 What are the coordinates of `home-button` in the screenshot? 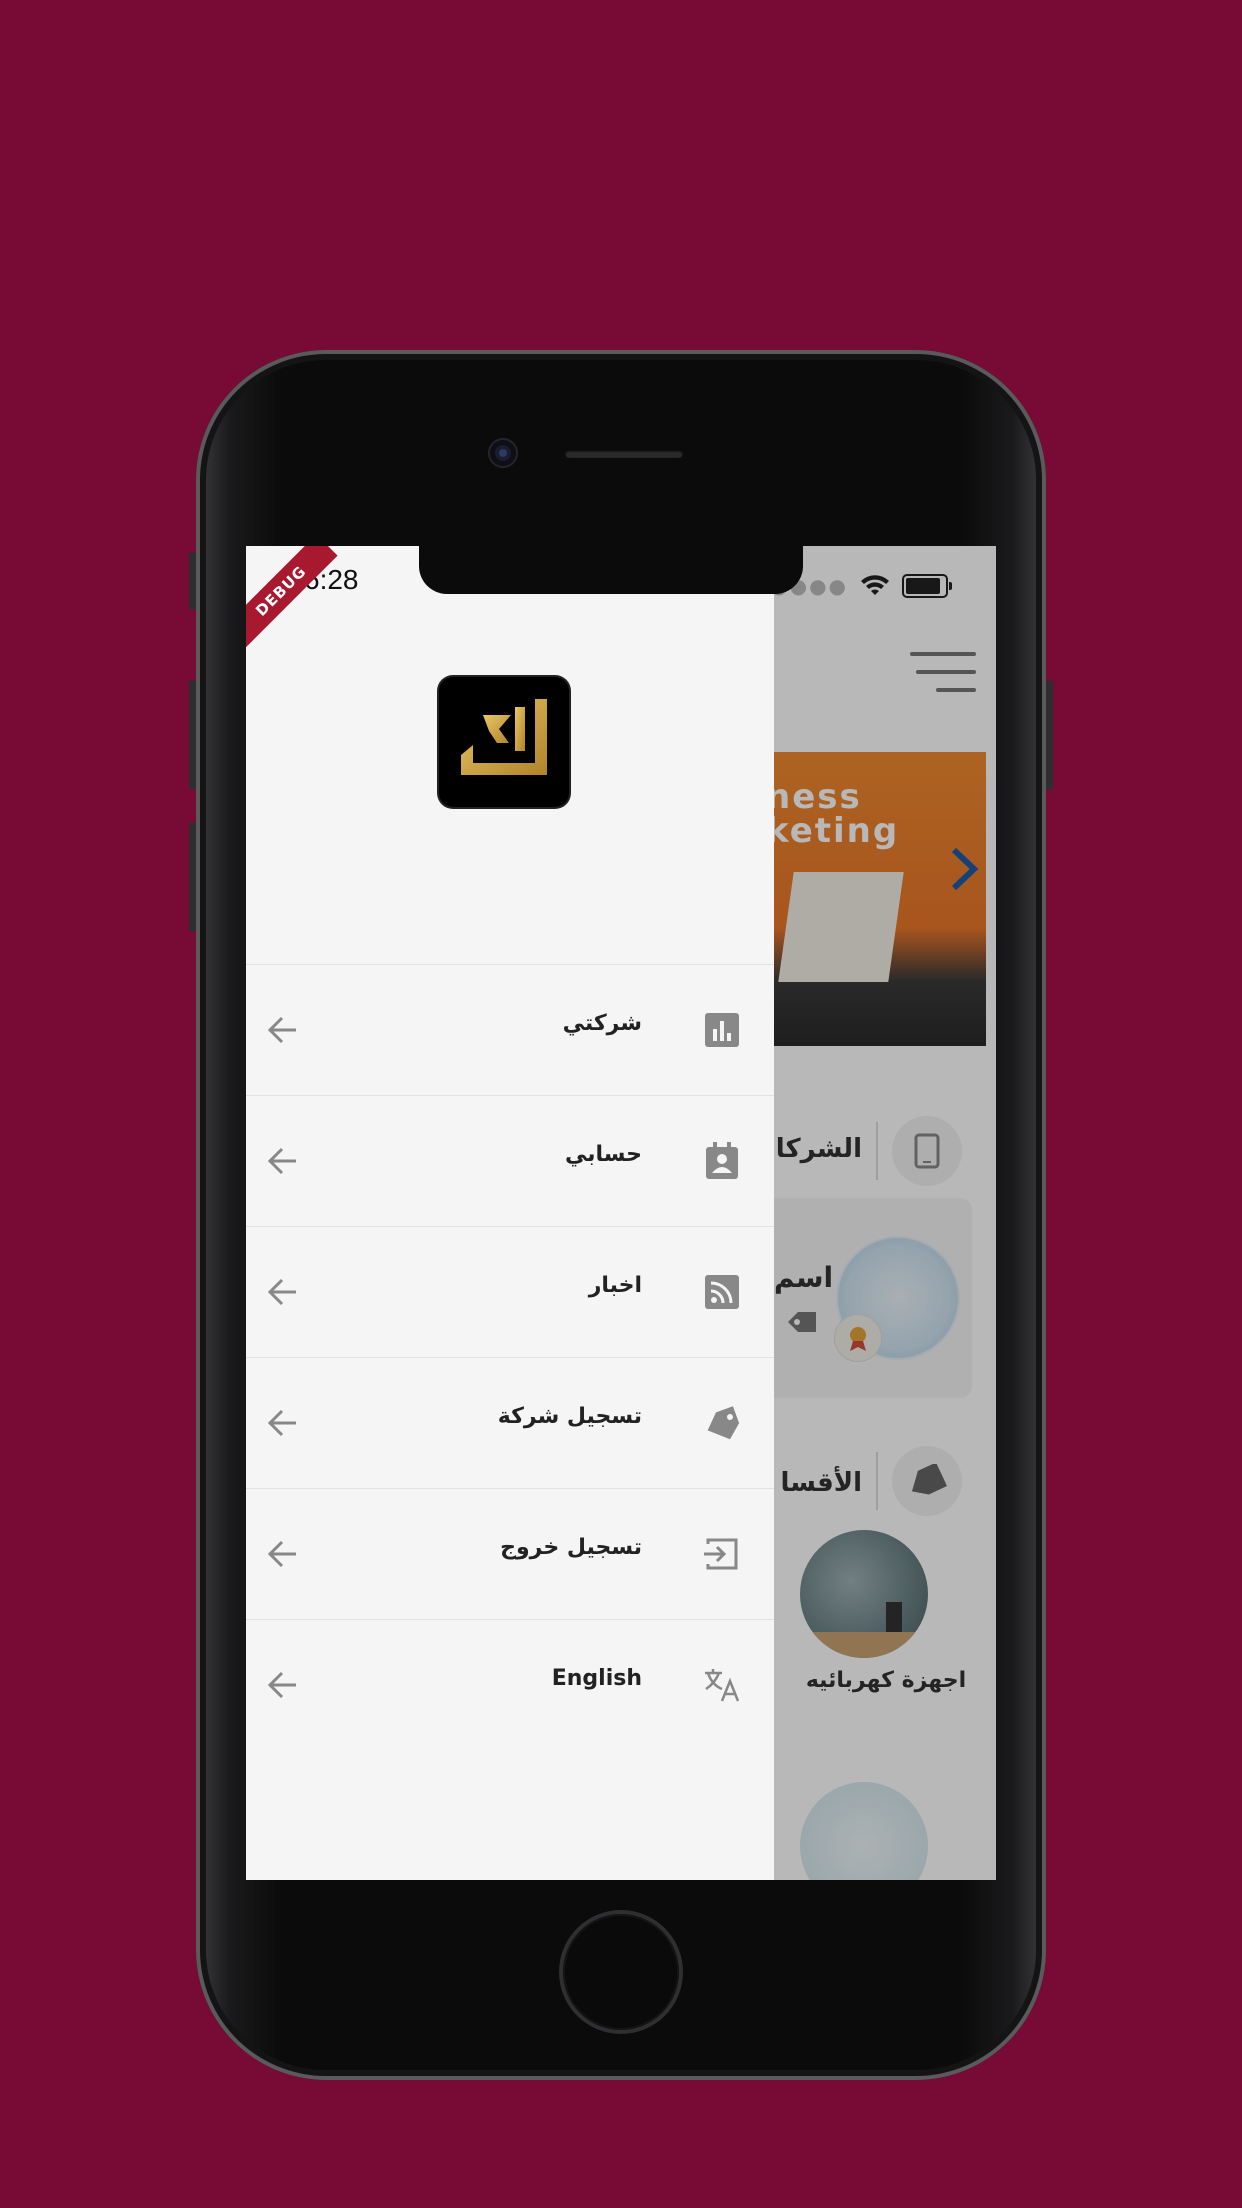 It's located at (621, 1972).